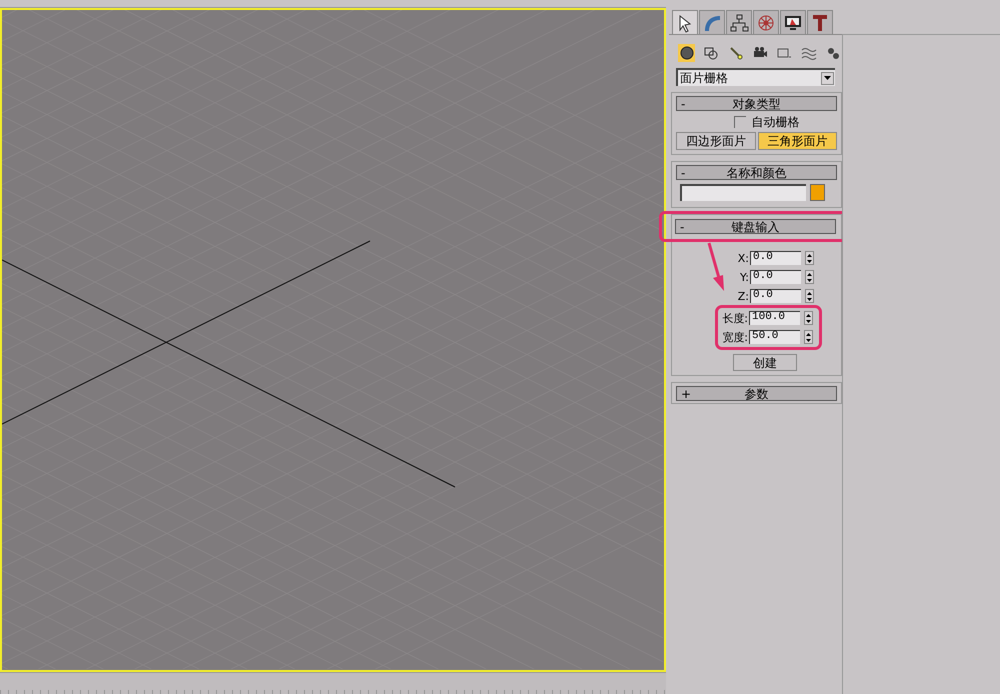  I want to click on number-field: 50.0, so click(774, 337).